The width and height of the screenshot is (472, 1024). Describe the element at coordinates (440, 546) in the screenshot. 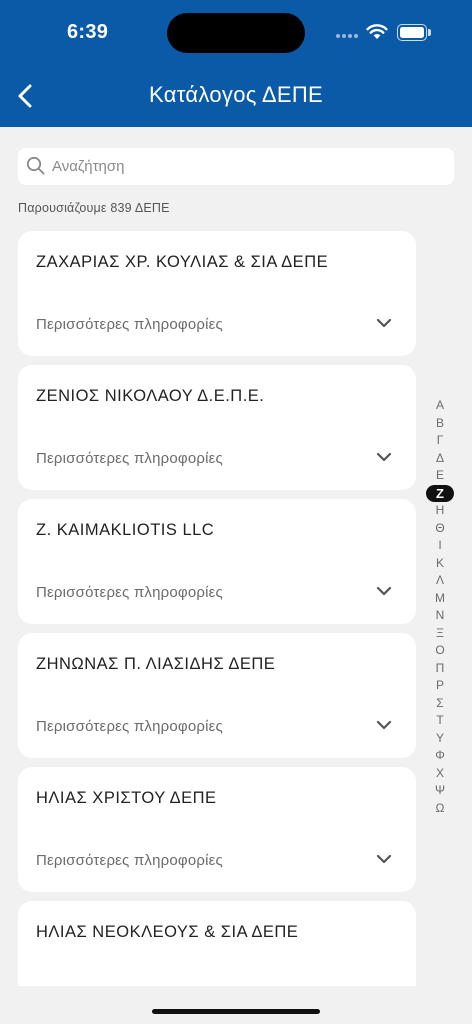

I see `alphabet-letter: Ι` at that location.